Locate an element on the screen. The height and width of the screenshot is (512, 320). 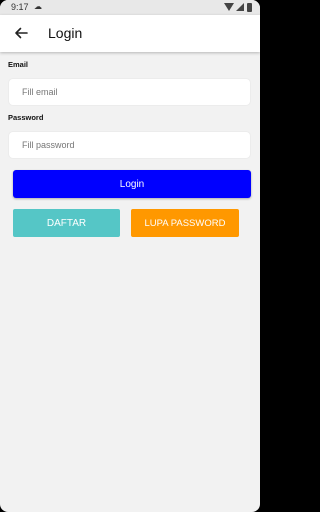
login-button: Login is located at coordinates (132, 184).